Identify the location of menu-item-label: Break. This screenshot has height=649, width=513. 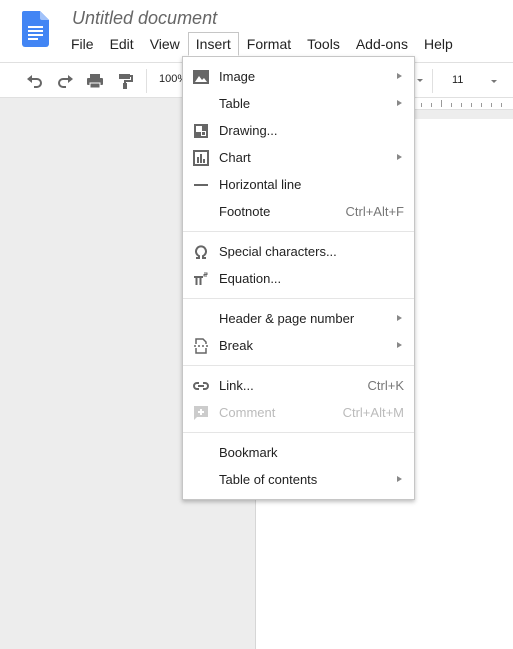
(236, 345).